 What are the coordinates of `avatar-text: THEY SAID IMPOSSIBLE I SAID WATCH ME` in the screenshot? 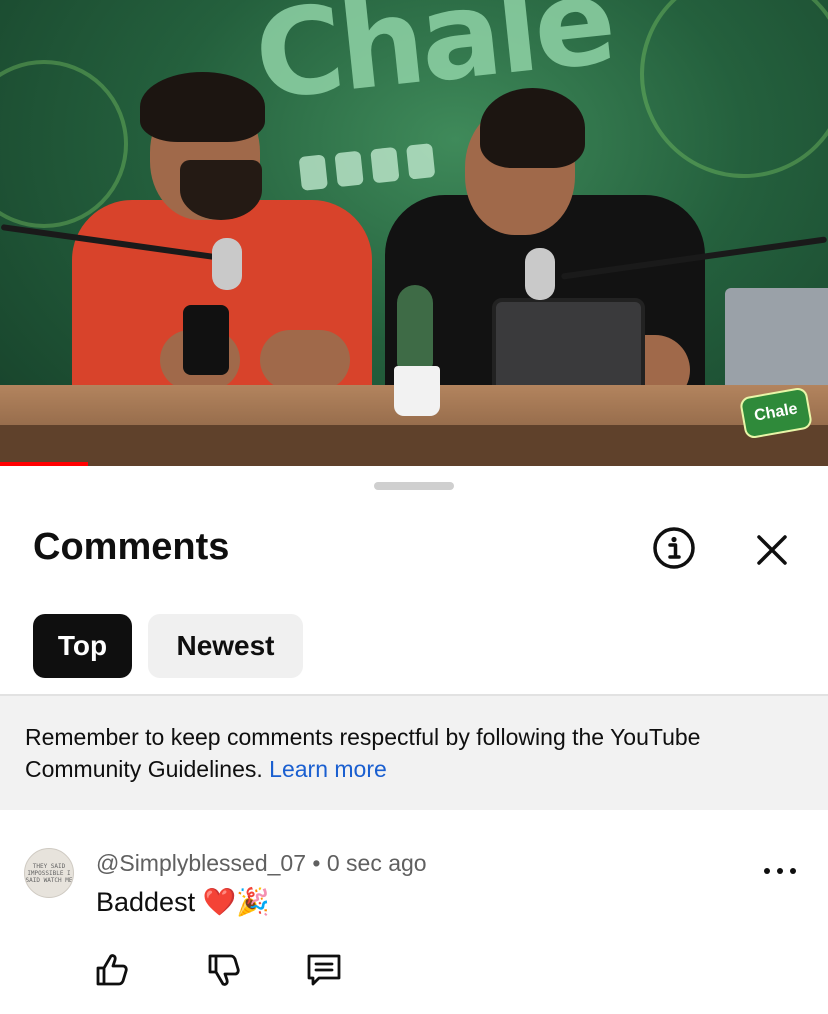 It's located at (49, 873).